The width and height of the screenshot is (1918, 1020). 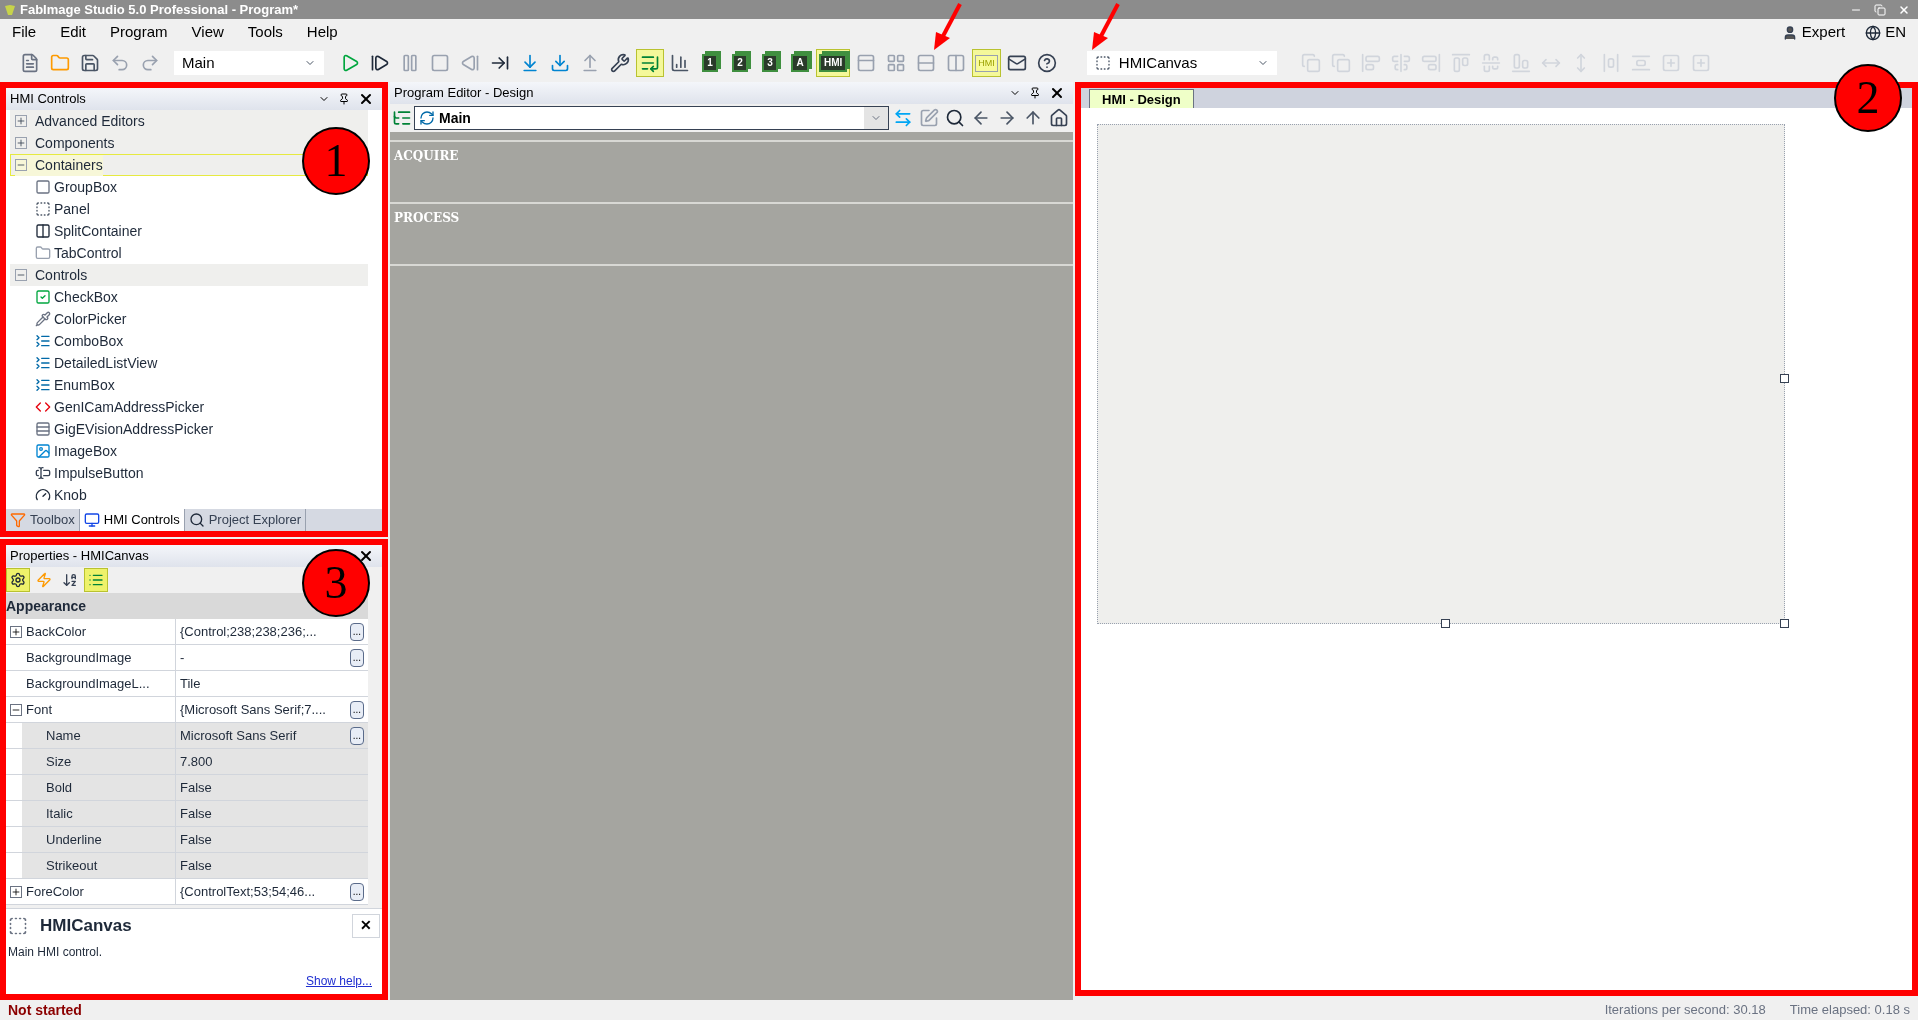 I want to click on menu-item: Program, so click(x=139, y=32).